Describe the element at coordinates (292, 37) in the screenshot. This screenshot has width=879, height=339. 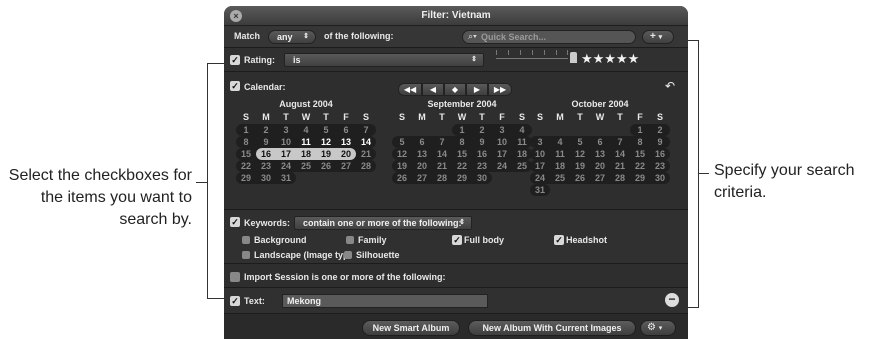
I see `match-mode-select: any ⇕` at that location.